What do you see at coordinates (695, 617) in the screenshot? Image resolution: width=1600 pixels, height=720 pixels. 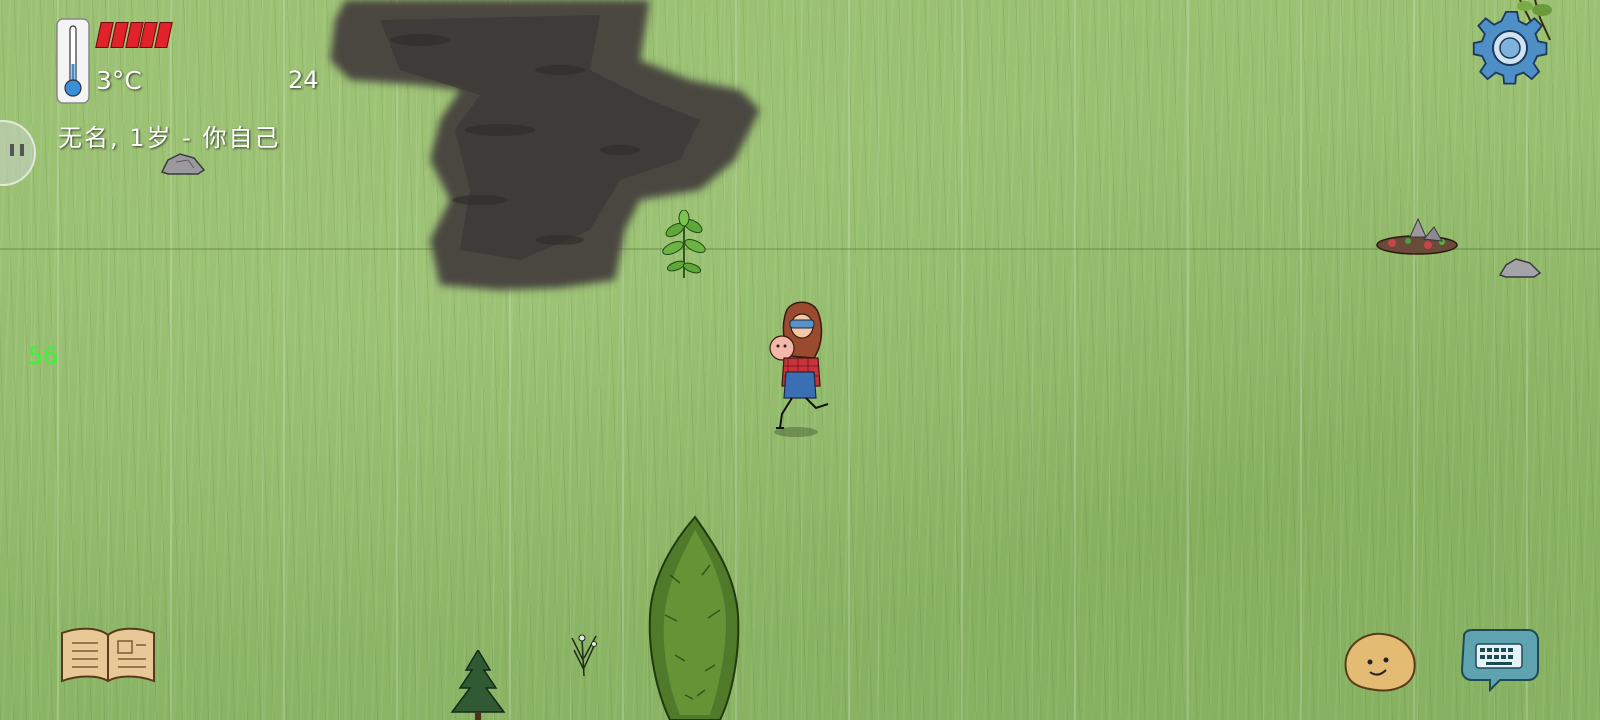 I see `juniper-tree` at bounding box center [695, 617].